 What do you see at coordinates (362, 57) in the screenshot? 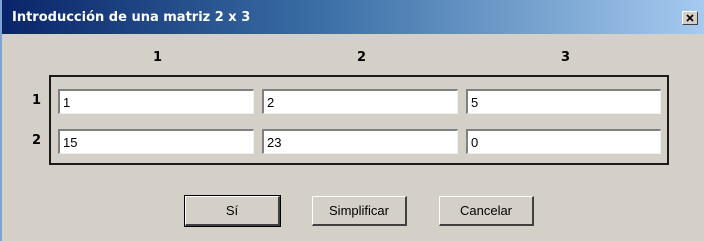
I see `column-header-2: 2` at bounding box center [362, 57].